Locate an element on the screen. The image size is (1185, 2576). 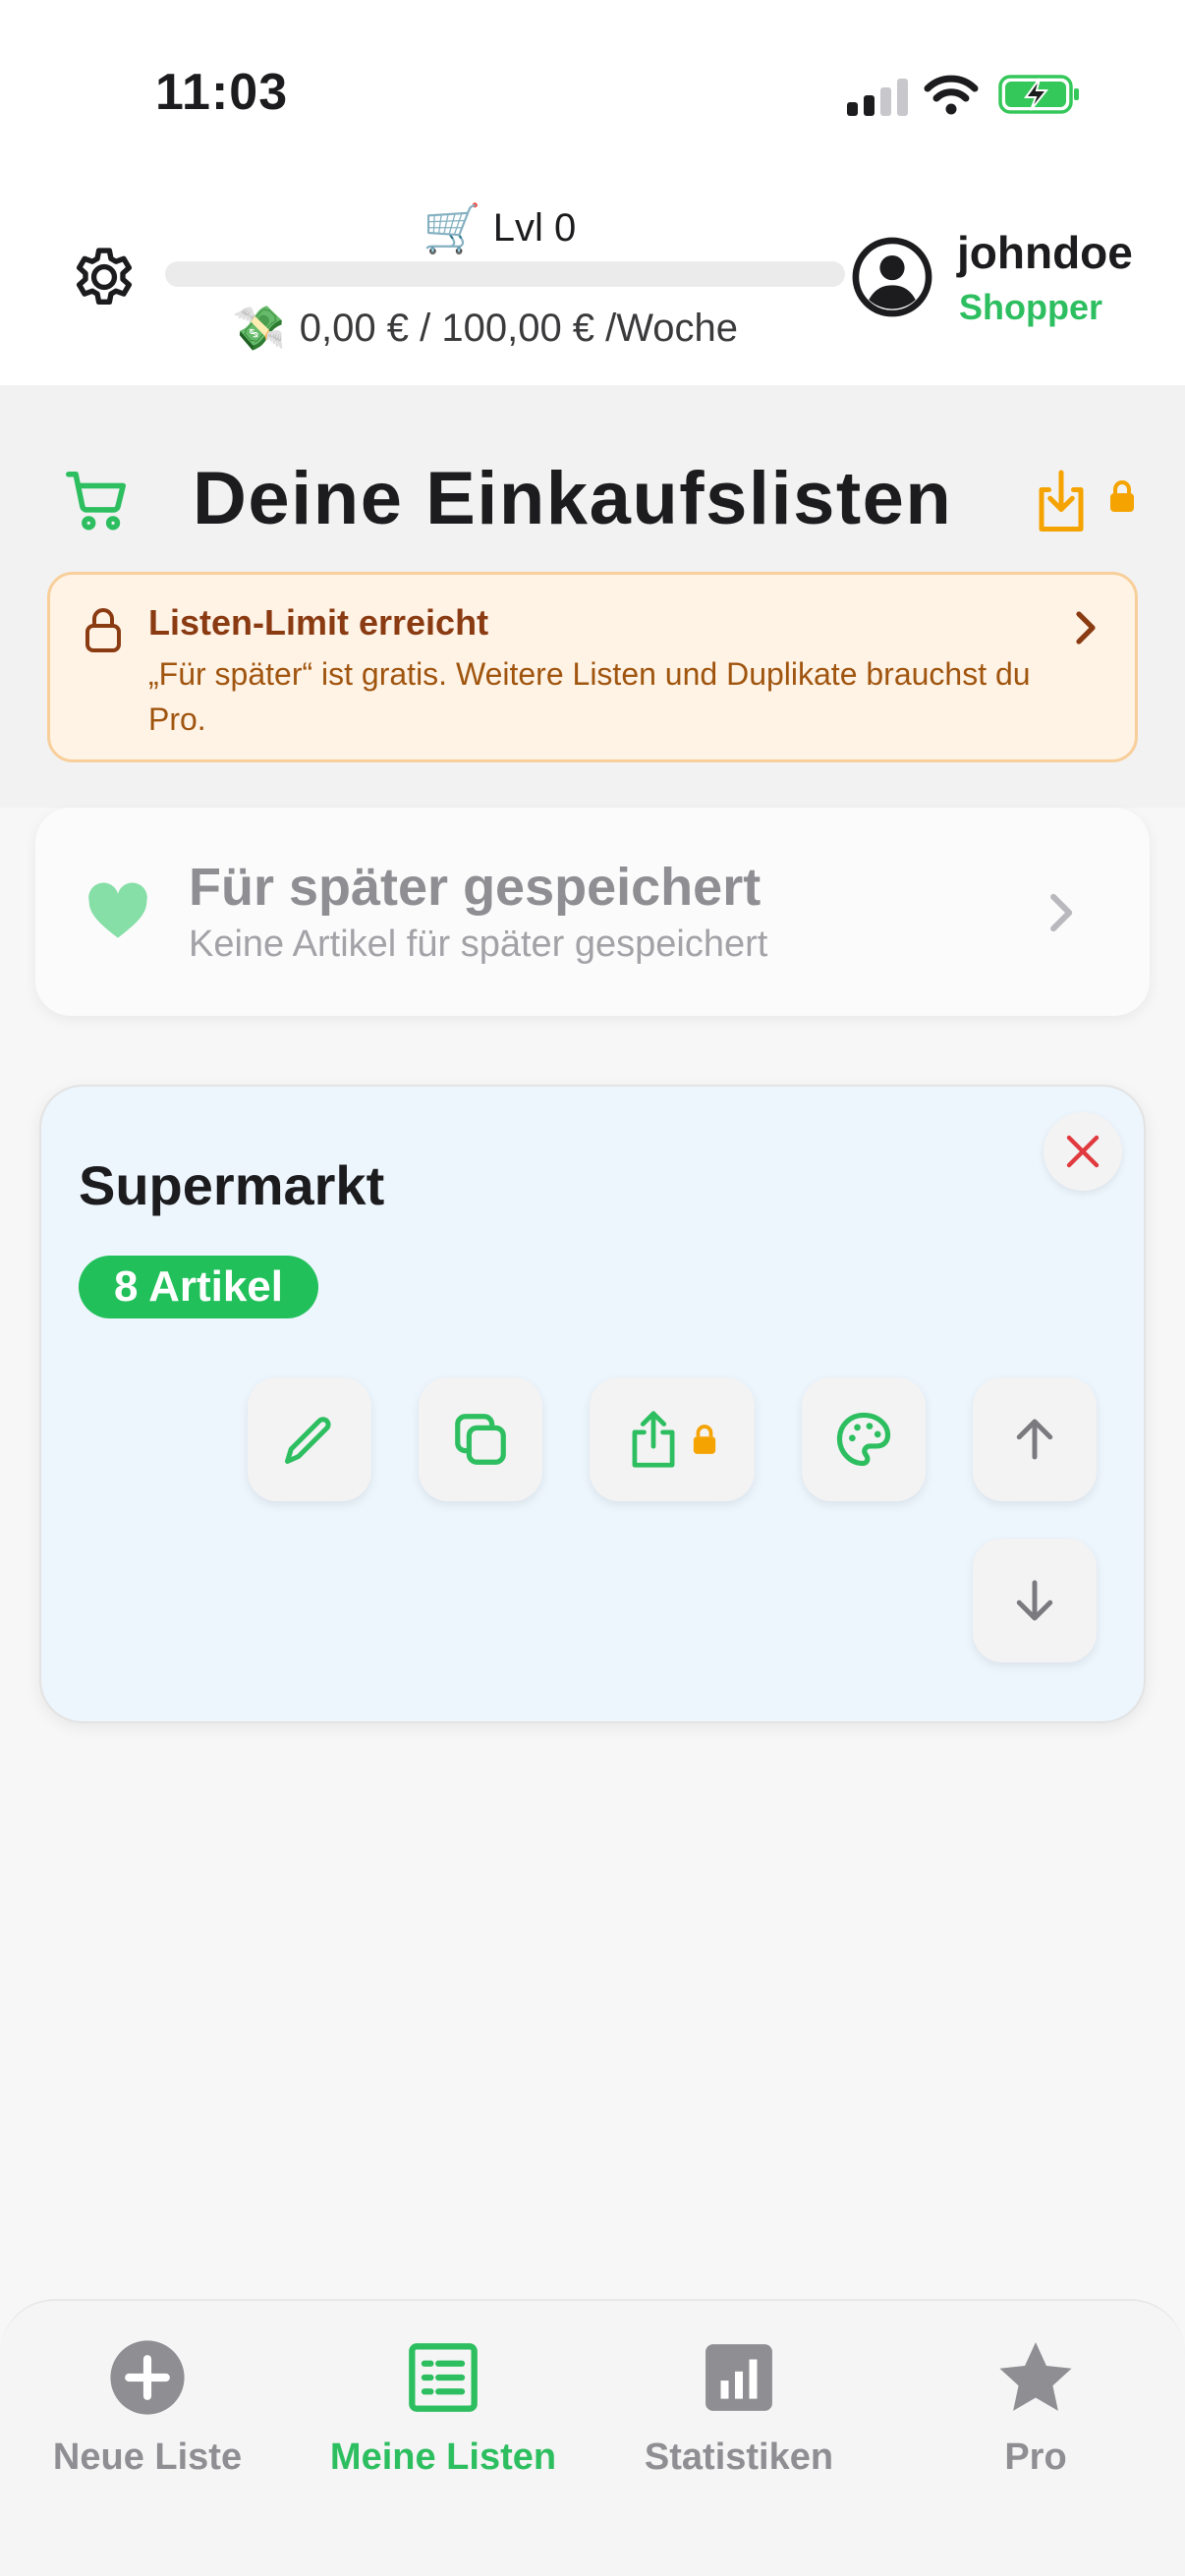
saved-for-later-title: Für später gespeichert is located at coordinates (476, 887).